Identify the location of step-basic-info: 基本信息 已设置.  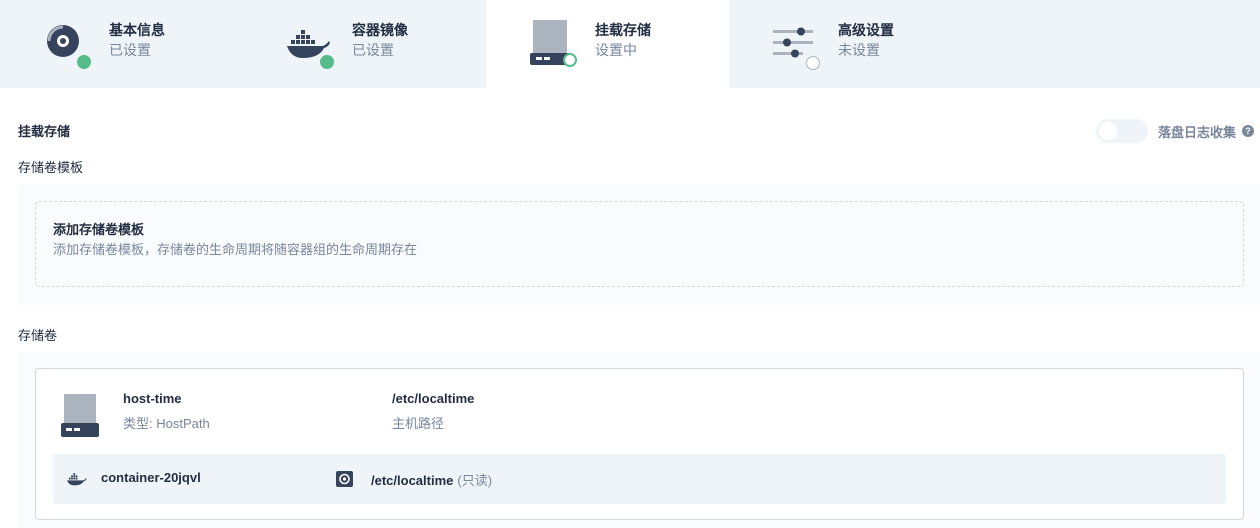
(121, 44).